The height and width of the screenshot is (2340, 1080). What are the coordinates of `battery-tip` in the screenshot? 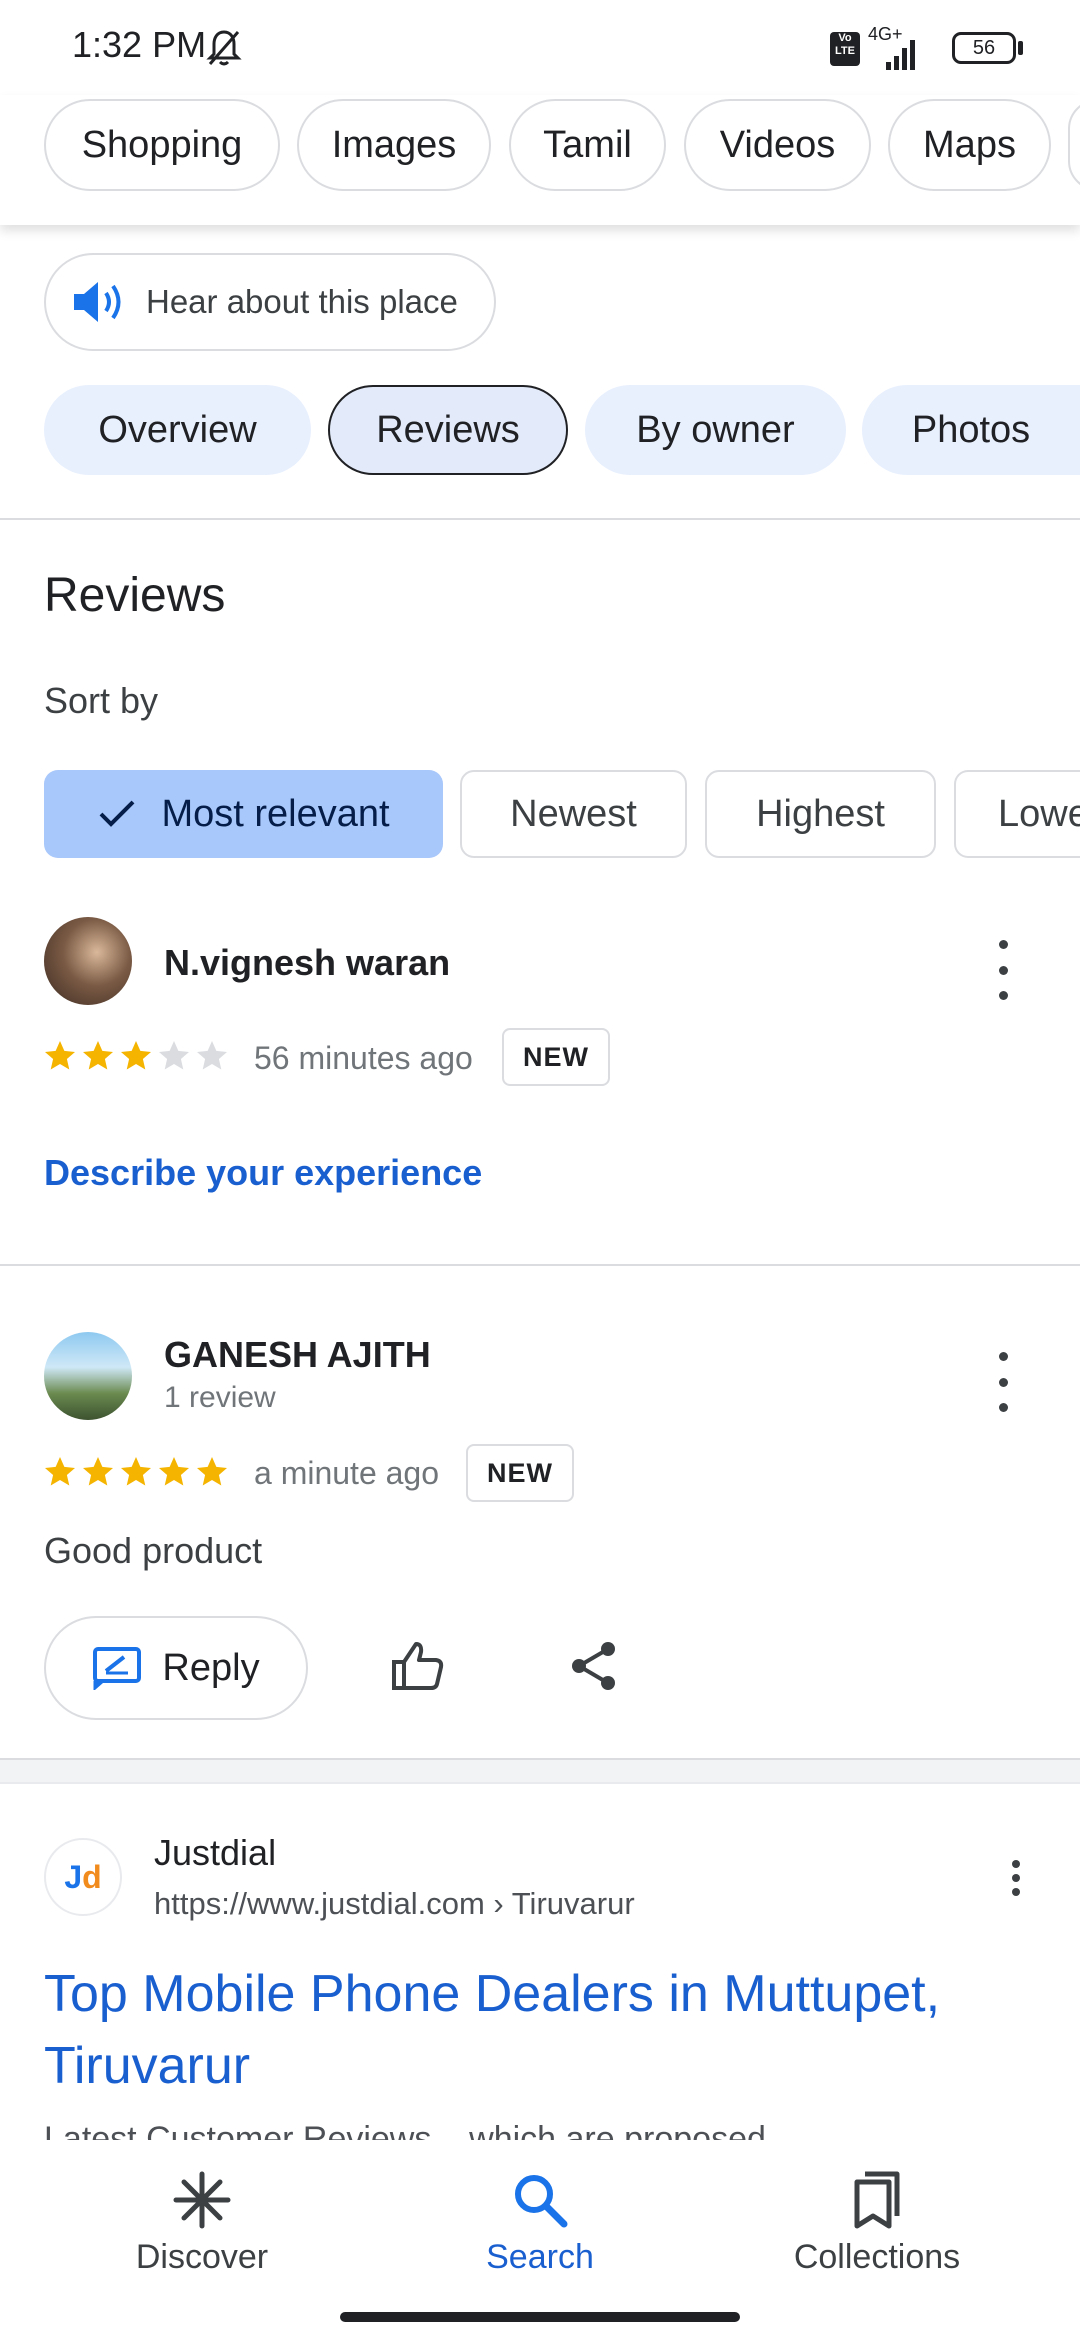 It's located at (1020, 48).